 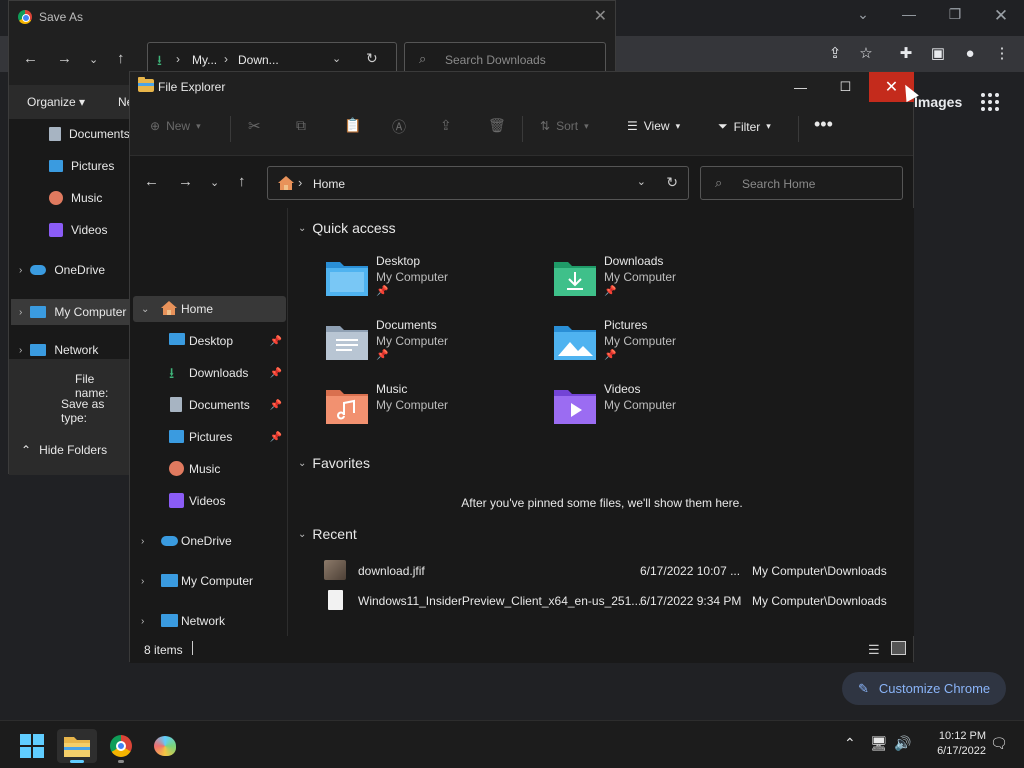 I want to click on sidebar-item-videos: Videos, so click(x=209, y=501).